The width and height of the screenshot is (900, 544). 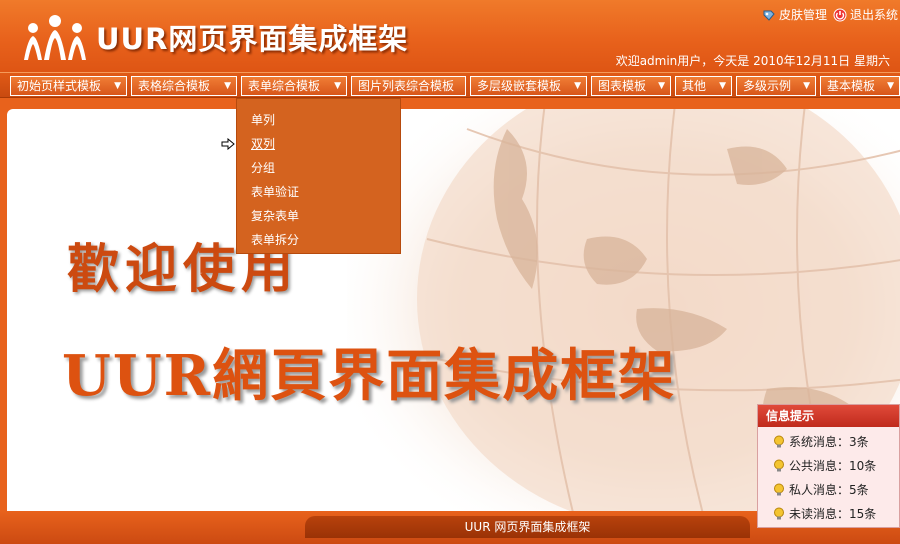 I want to click on nav-item-chart: 图表模板 ▼, so click(x=631, y=86).